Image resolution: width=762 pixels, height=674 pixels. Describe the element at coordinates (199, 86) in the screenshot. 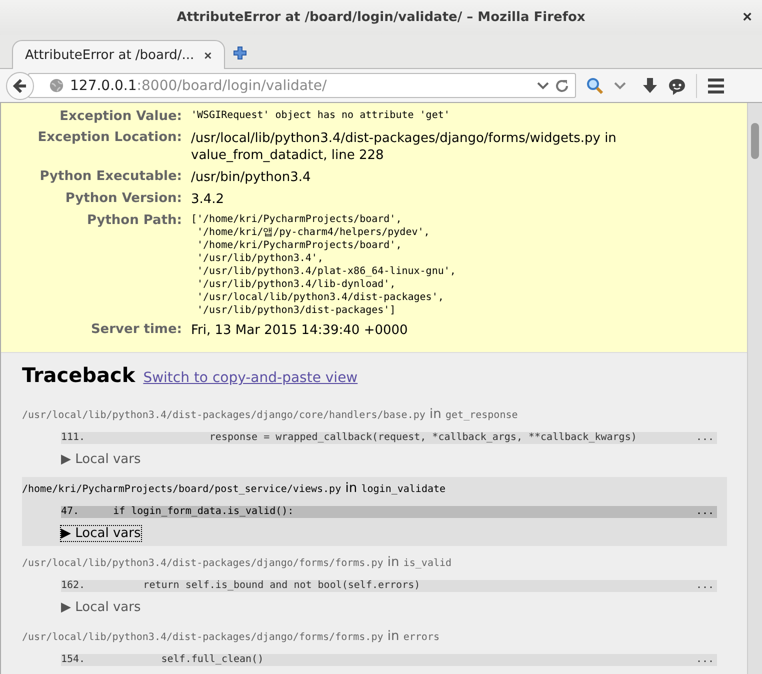

I see `url-text: 127.0.0.1:8000/board/login/validate/` at that location.